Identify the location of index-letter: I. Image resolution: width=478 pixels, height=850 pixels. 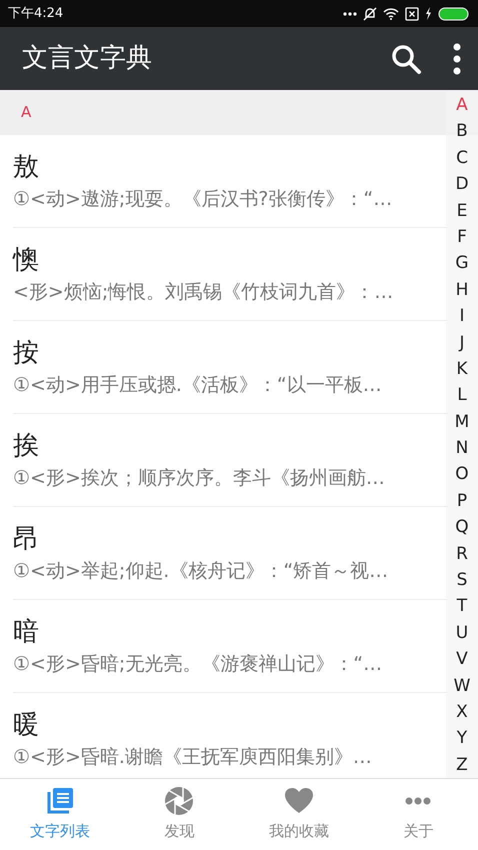
(461, 316).